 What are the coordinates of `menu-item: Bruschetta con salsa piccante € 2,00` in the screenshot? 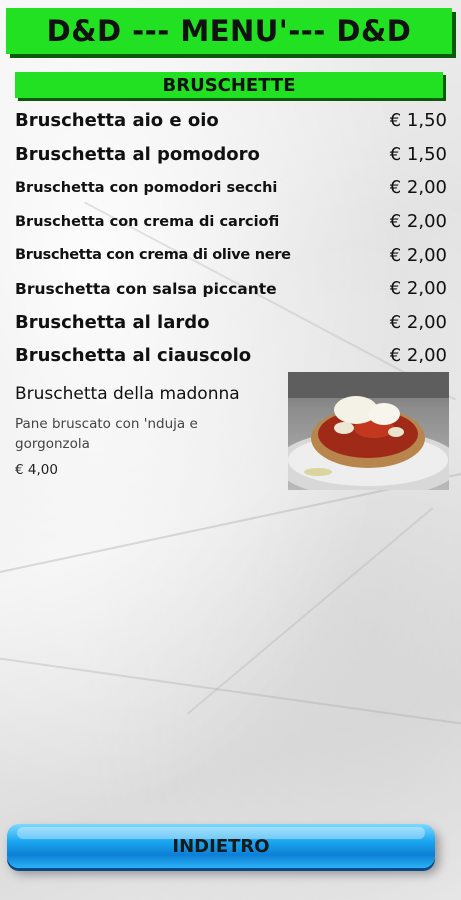 It's located at (231, 289).